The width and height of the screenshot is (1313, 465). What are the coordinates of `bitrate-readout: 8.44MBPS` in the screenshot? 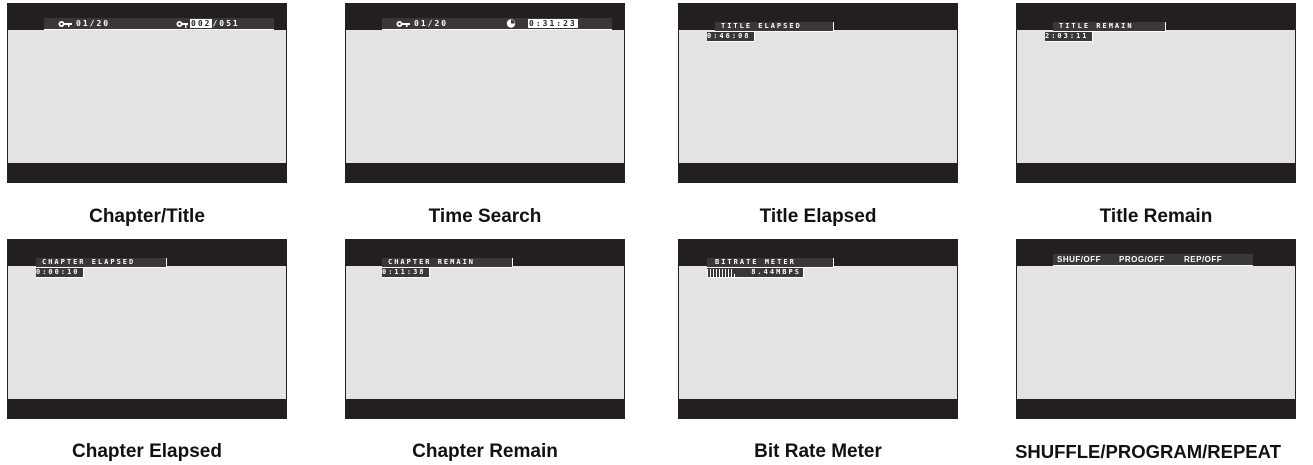 It's located at (755, 273).